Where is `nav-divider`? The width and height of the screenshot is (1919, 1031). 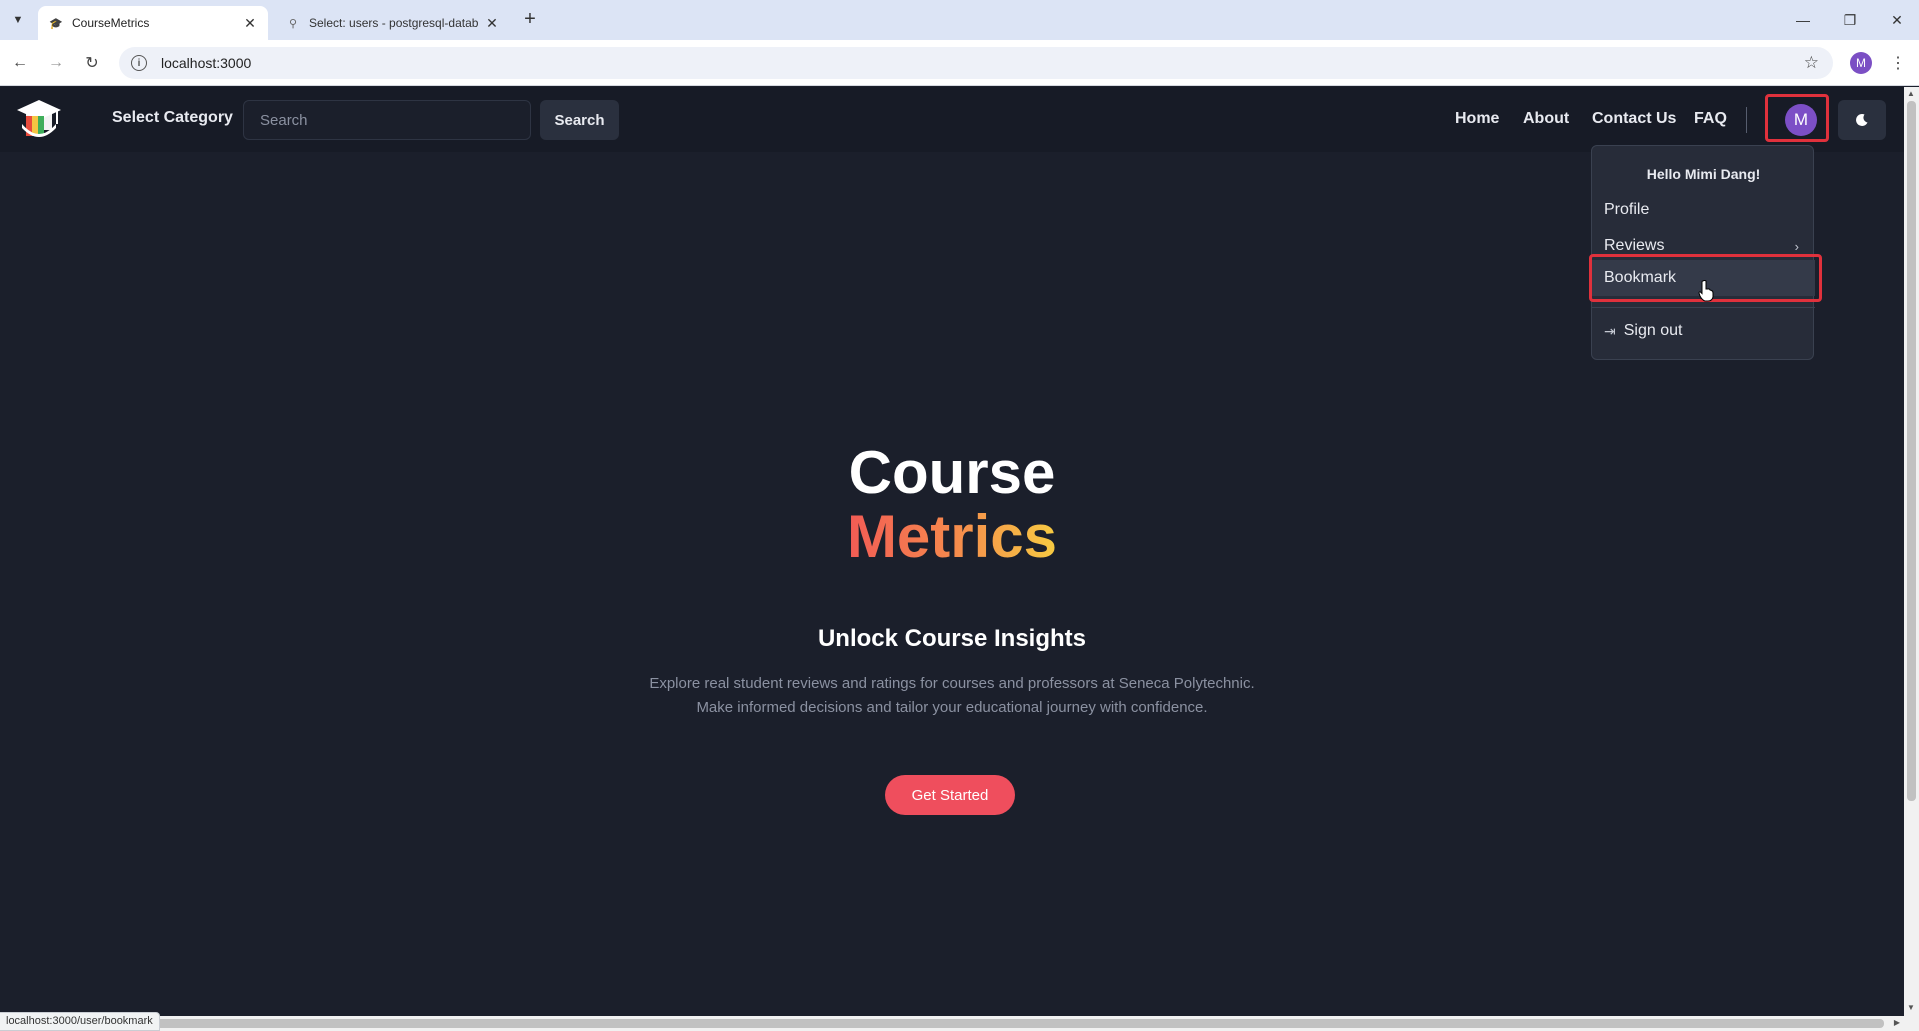 nav-divider is located at coordinates (1746, 120).